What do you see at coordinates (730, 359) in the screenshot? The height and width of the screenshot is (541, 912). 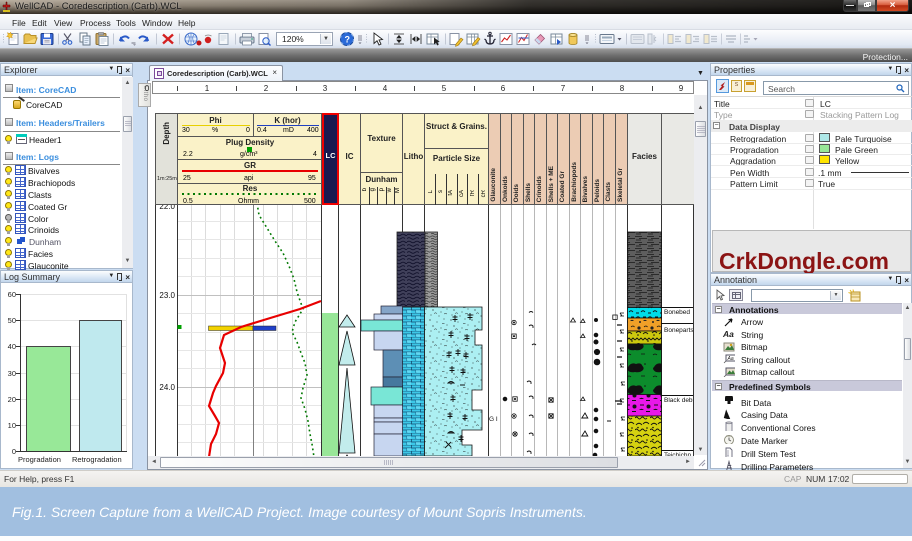 I see `svg-text: Aa` at bounding box center [730, 359].